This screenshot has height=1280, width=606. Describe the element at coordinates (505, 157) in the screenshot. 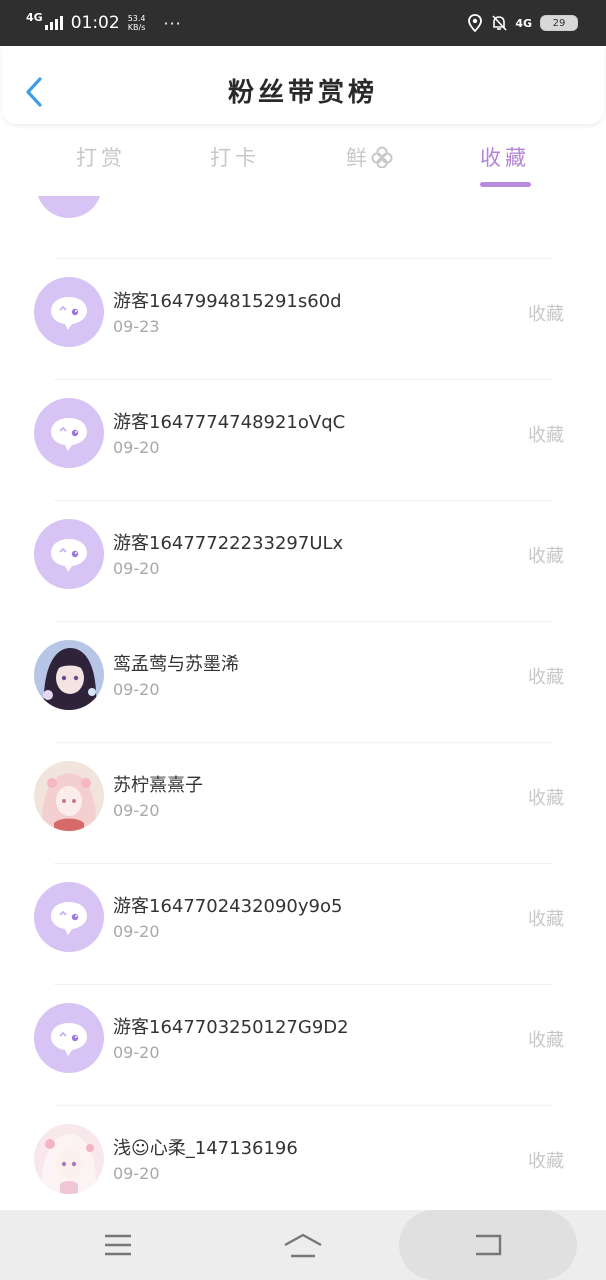

I see `tab-favorite: 收藏` at that location.